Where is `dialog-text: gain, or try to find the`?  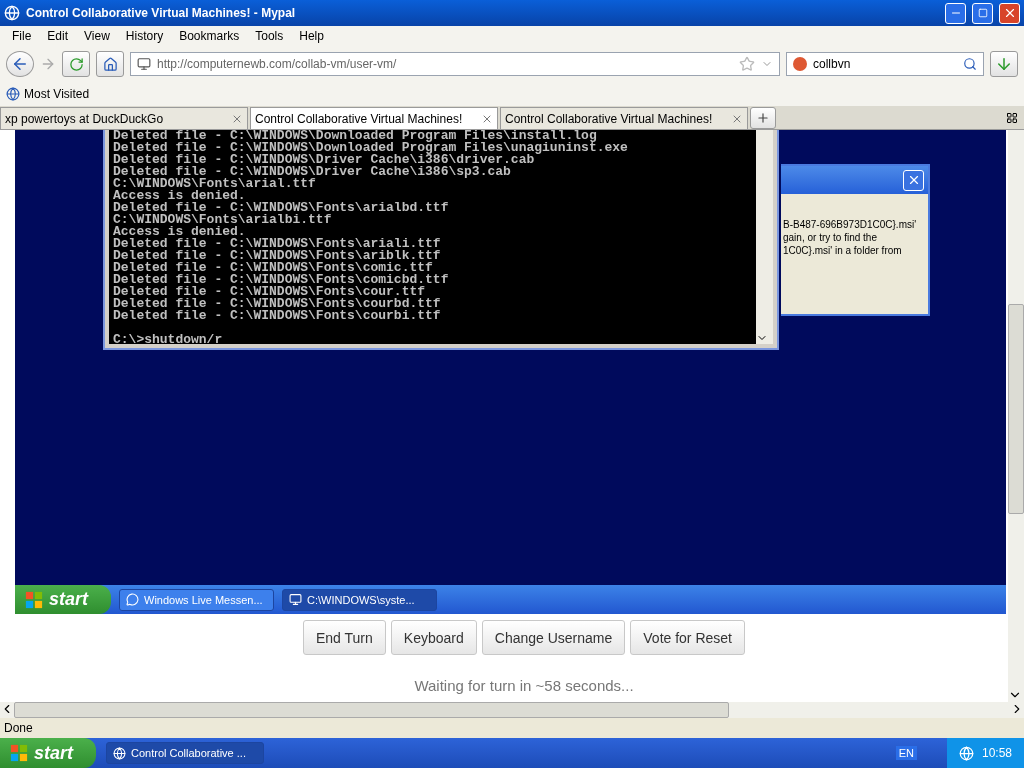 dialog-text: gain, or try to find the is located at coordinates (830, 237).